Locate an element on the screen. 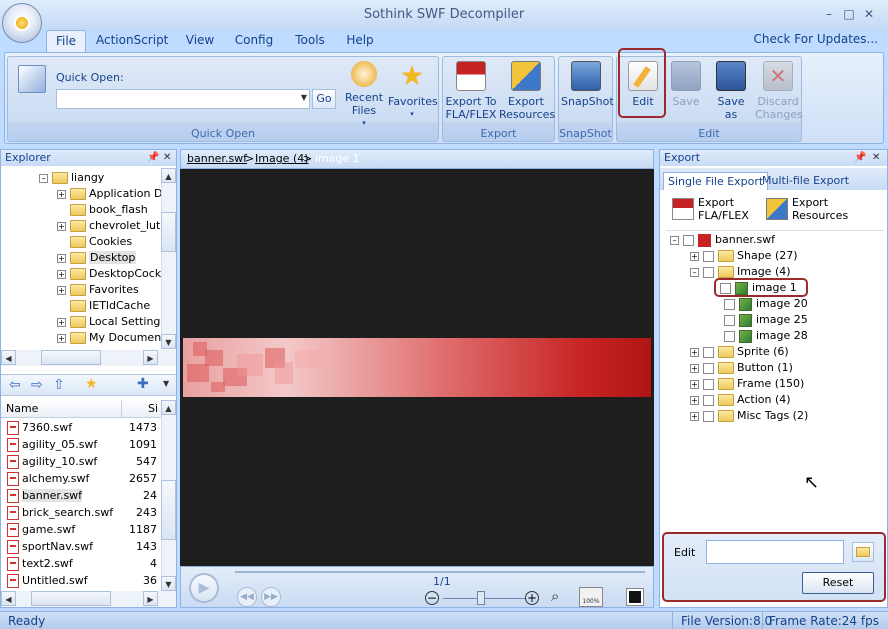 This screenshot has height=629, width=888. export-fla-button: Export To FLA/FLEX is located at coordinates (471, 91).